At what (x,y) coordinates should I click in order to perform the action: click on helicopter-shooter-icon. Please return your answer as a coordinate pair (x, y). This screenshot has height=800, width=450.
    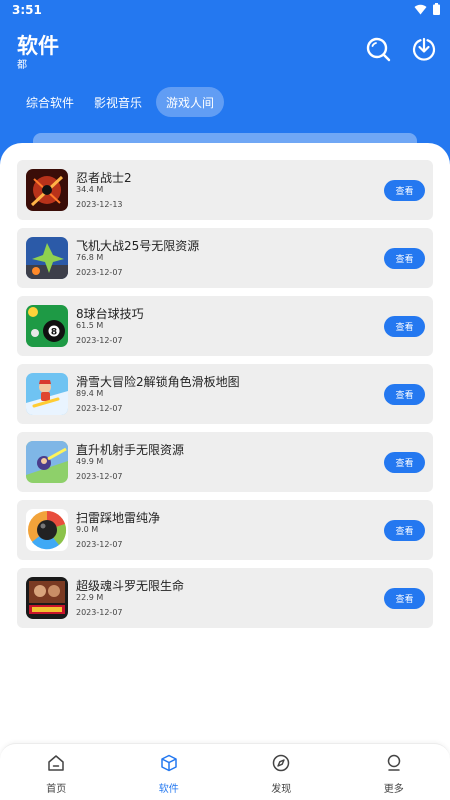
    Looking at the image, I should click on (47, 462).